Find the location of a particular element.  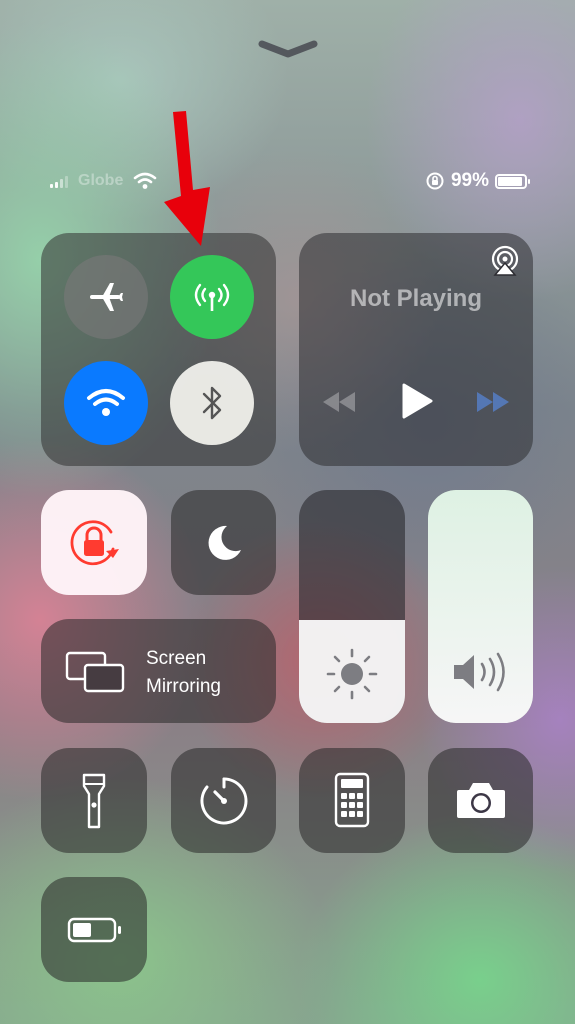

moon-icon is located at coordinates (224, 542).